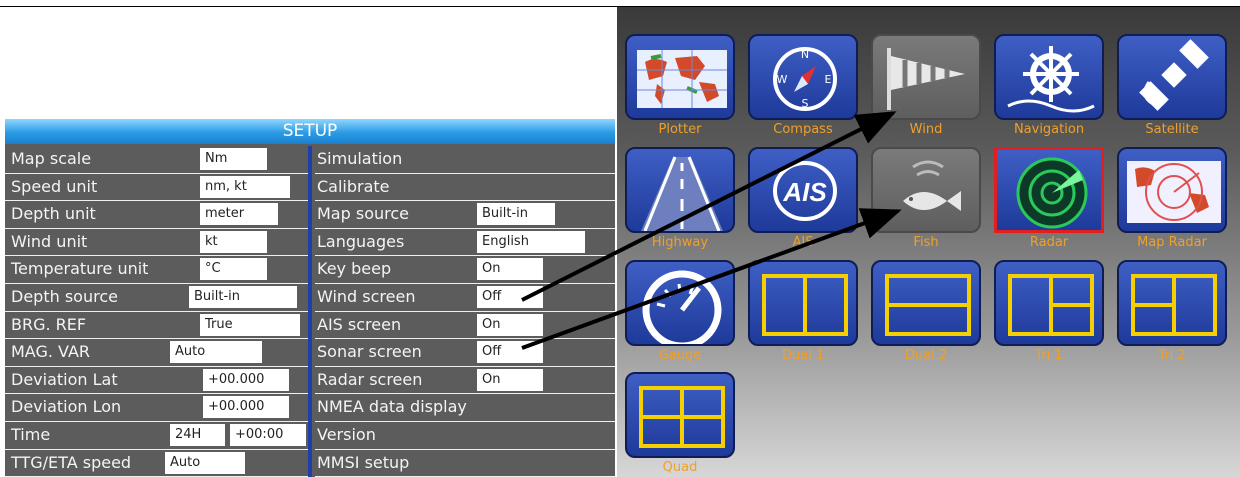 This screenshot has height=477, width=1240. I want to click on arrow-wind-screen-to-wind, so click(709, 206).